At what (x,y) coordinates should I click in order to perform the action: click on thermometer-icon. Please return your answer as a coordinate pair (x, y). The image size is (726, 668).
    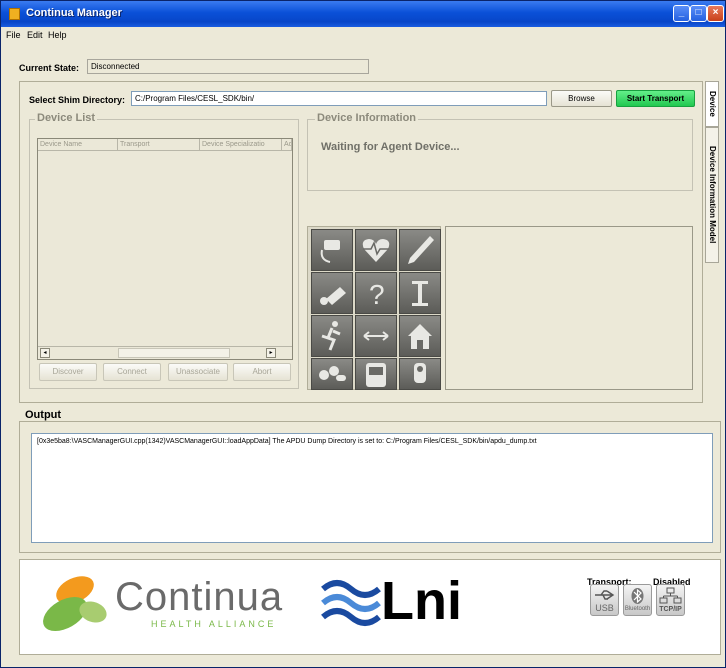
    Looking at the image, I should click on (420, 250).